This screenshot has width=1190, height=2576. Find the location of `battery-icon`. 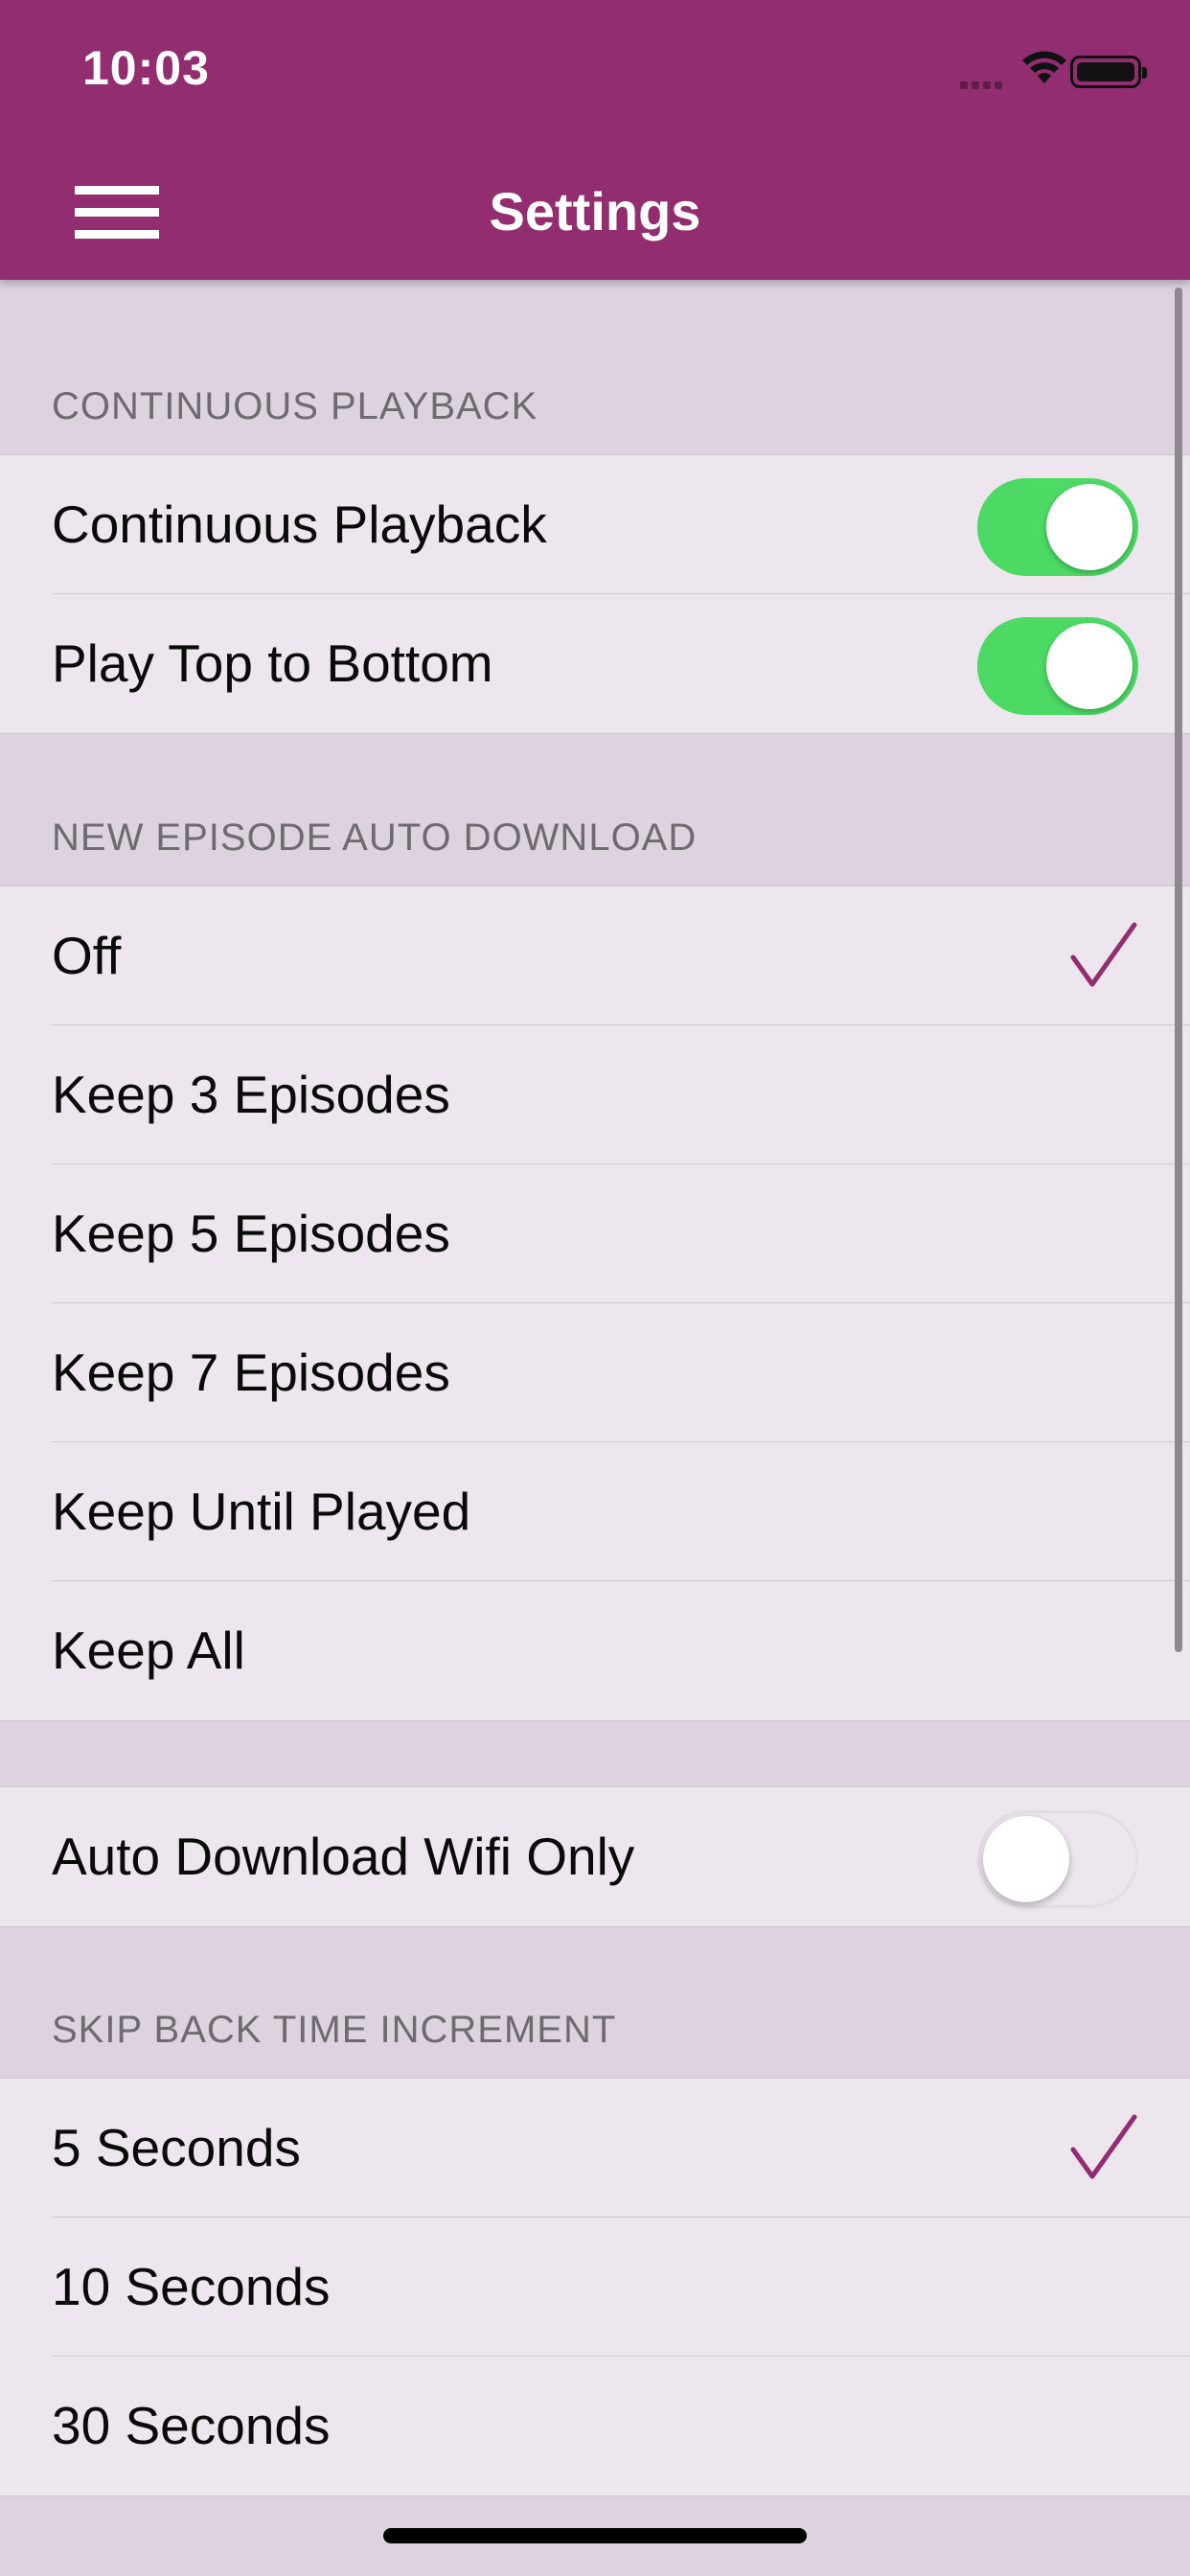

battery-icon is located at coordinates (1108, 72).